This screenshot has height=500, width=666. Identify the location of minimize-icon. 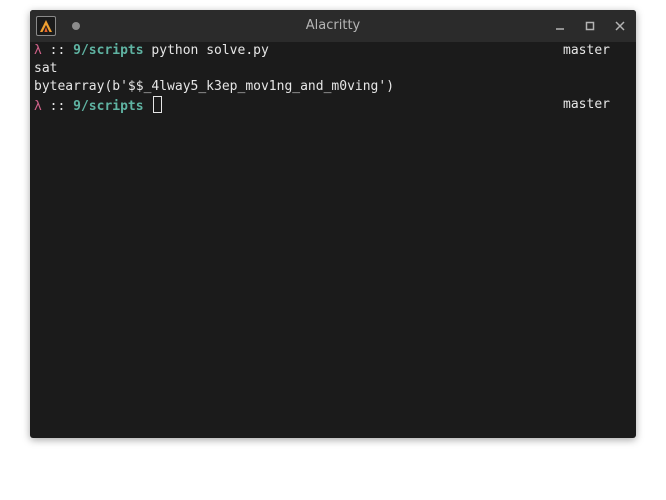
(560, 29).